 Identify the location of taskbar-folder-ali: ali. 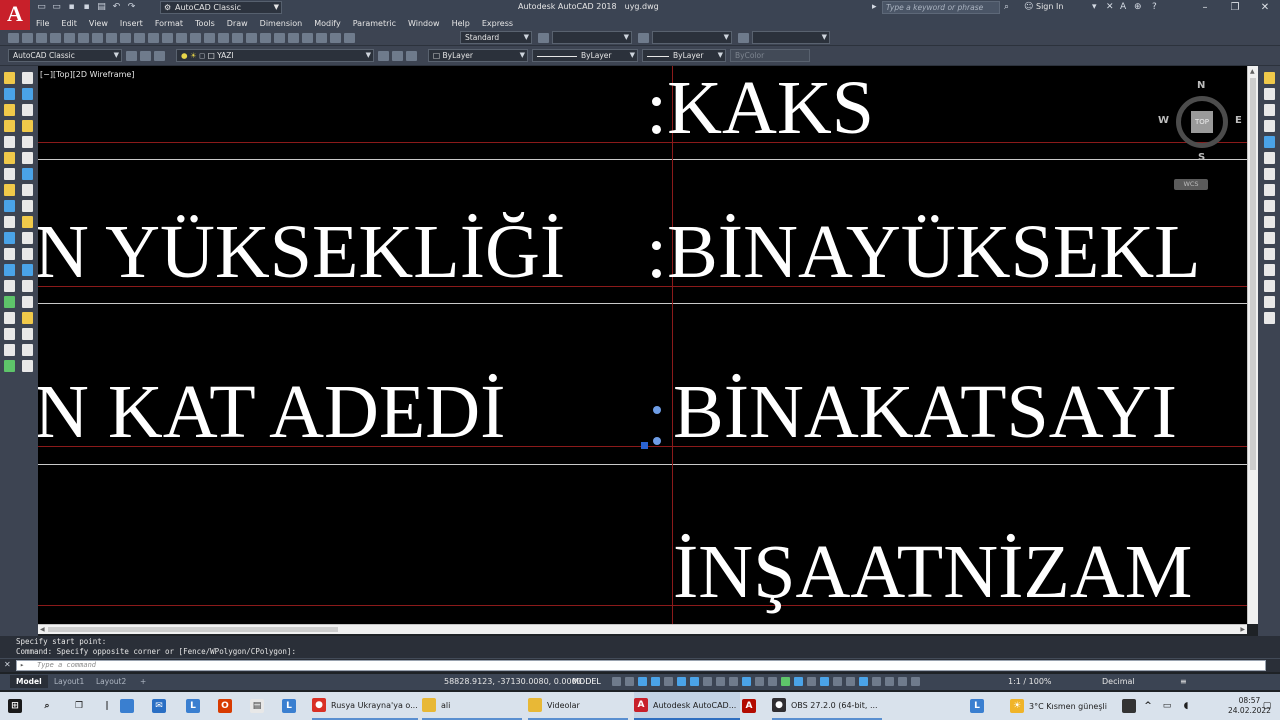
(472, 706).